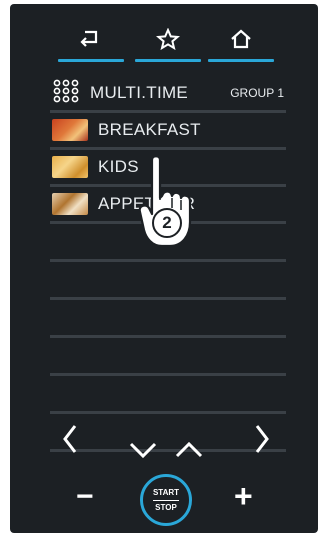 The width and height of the screenshot is (328, 537). Describe the element at coordinates (241, 60) in the screenshot. I see `home-button-underline` at that location.